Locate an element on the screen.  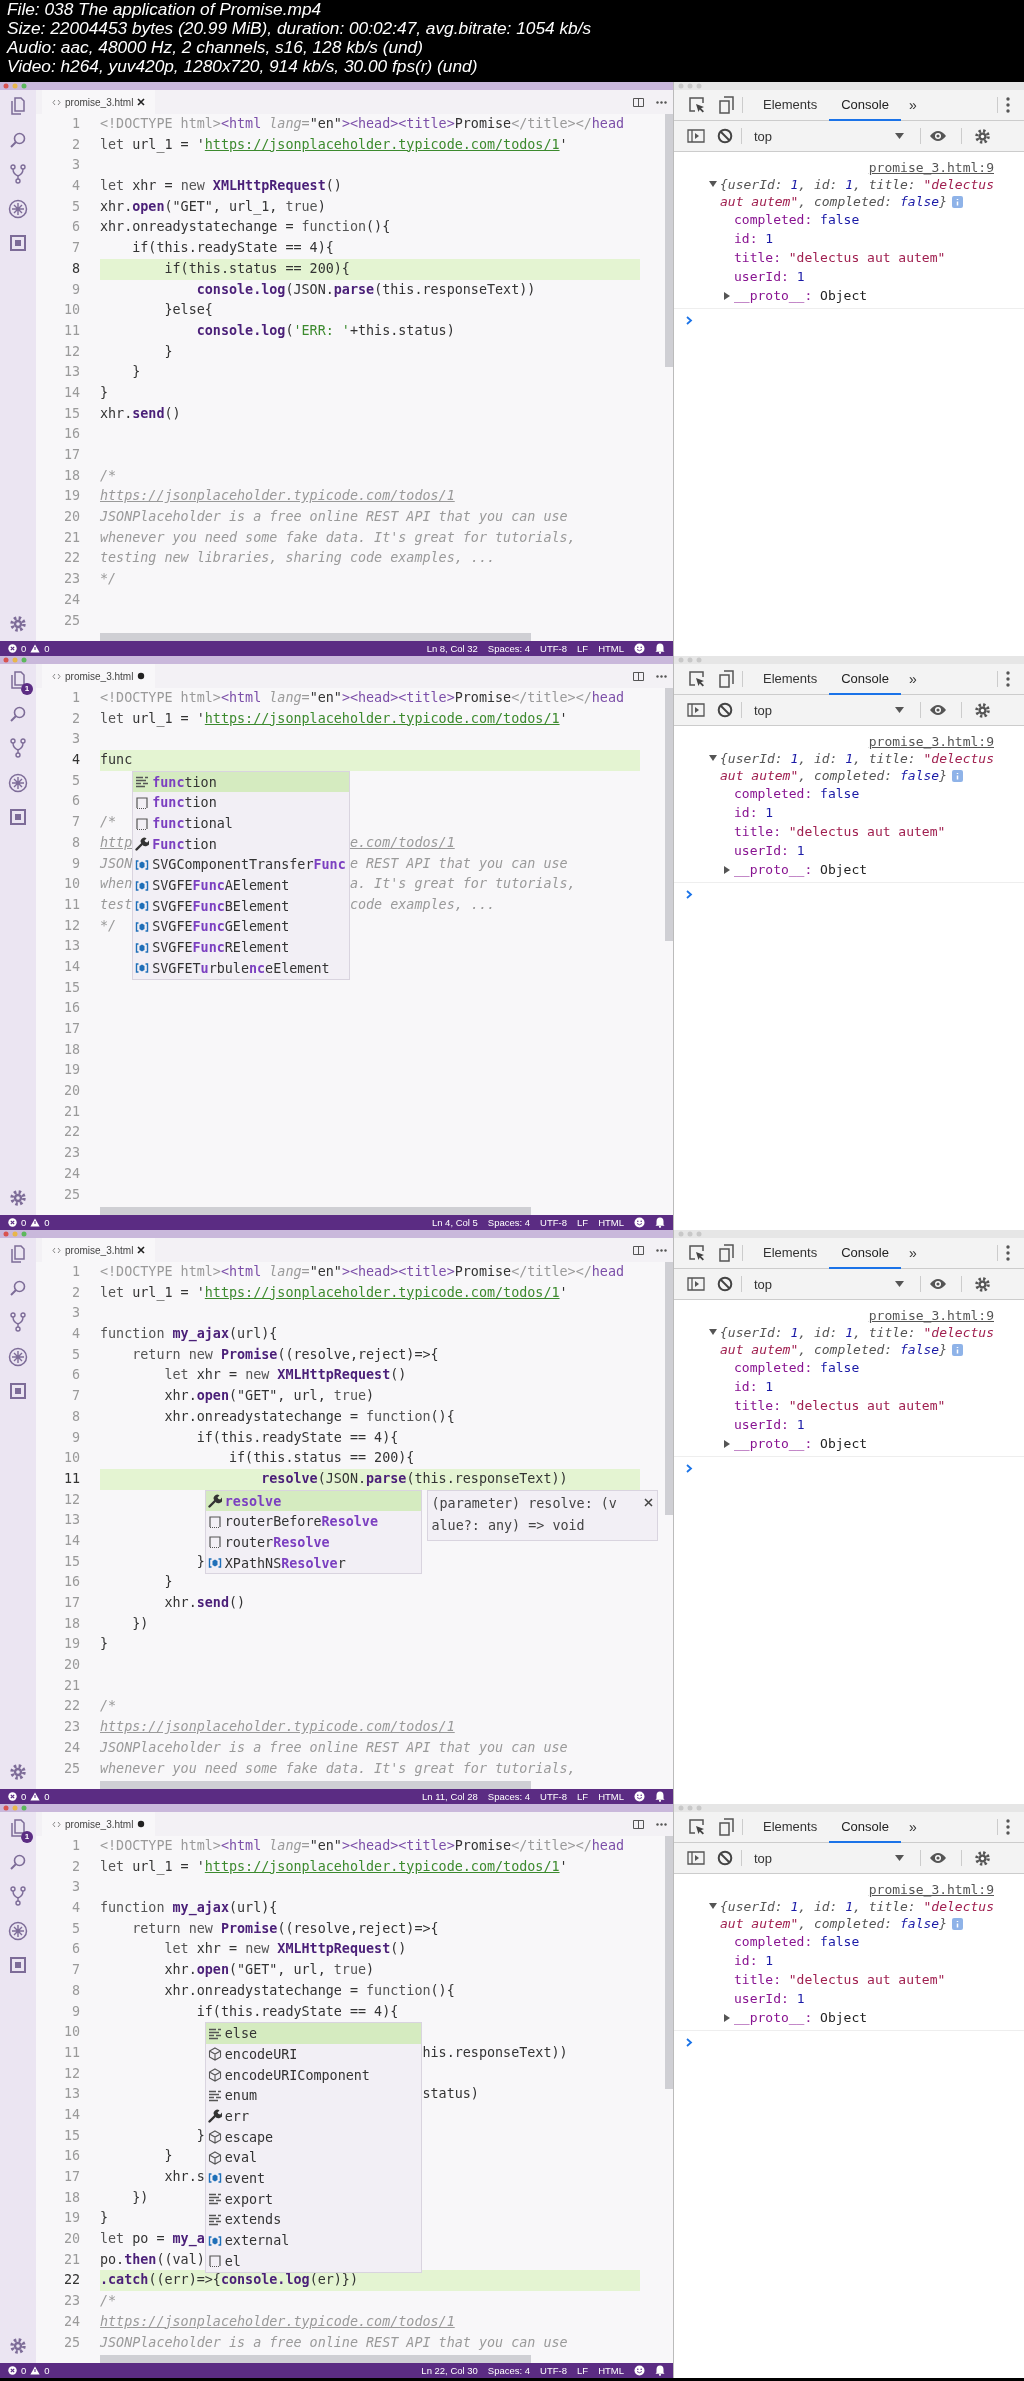
debug-icon is located at coordinates (18, 209).